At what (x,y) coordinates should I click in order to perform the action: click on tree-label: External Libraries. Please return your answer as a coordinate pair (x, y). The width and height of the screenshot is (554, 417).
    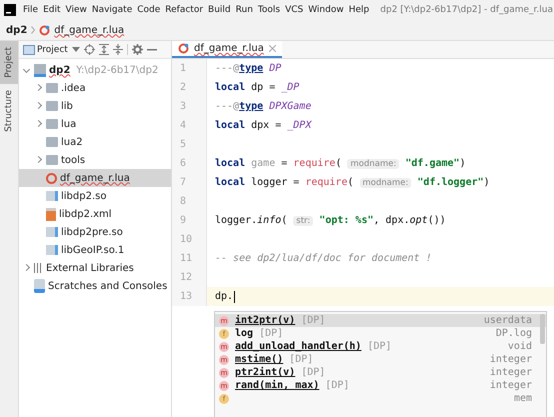
    Looking at the image, I should click on (90, 268).